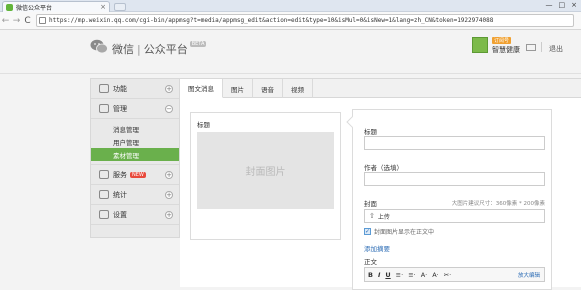 This screenshot has height=290, width=581. I want to click on product-name: 公众平台, so click(165, 49).